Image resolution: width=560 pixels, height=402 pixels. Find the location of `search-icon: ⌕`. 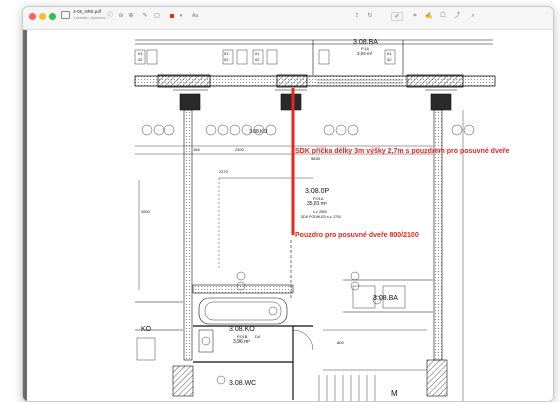

search-icon: ⌕ is located at coordinates (473, 16).